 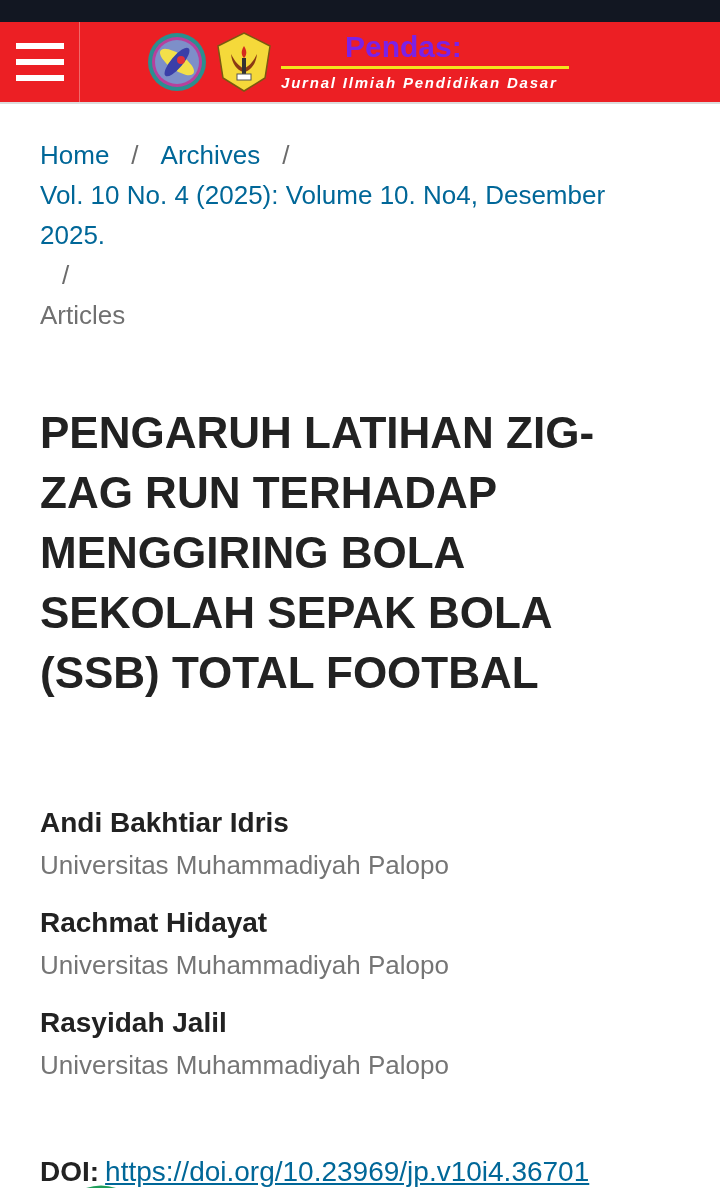 What do you see at coordinates (39, 62) in the screenshot?
I see `menu-icon` at bounding box center [39, 62].